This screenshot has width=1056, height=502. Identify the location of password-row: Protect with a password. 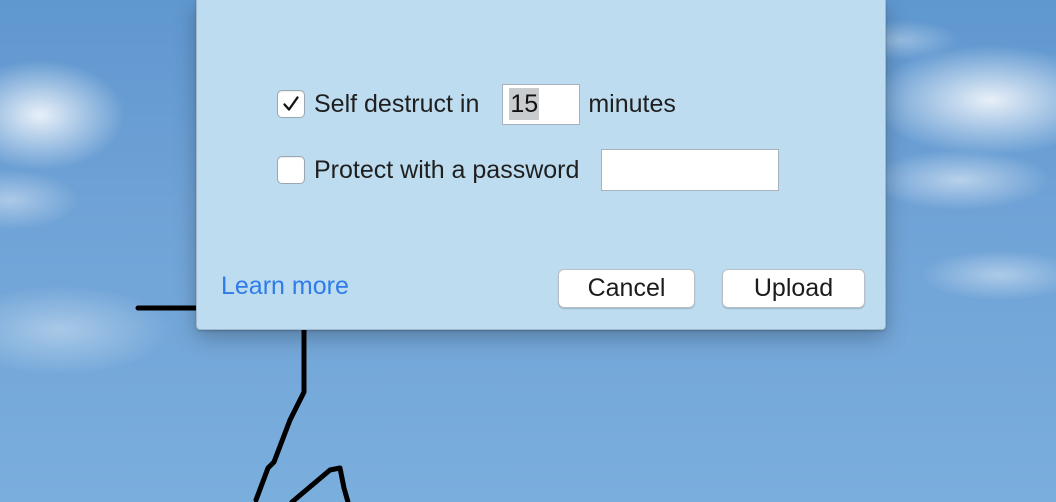
(528, 170).